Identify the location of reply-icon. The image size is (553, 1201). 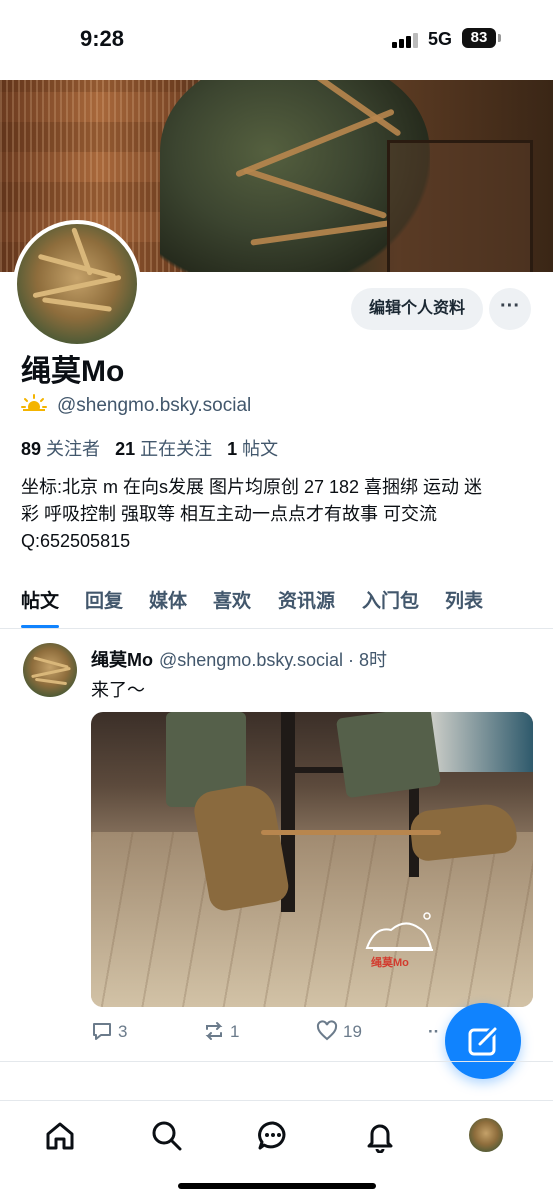
(102, 1031).